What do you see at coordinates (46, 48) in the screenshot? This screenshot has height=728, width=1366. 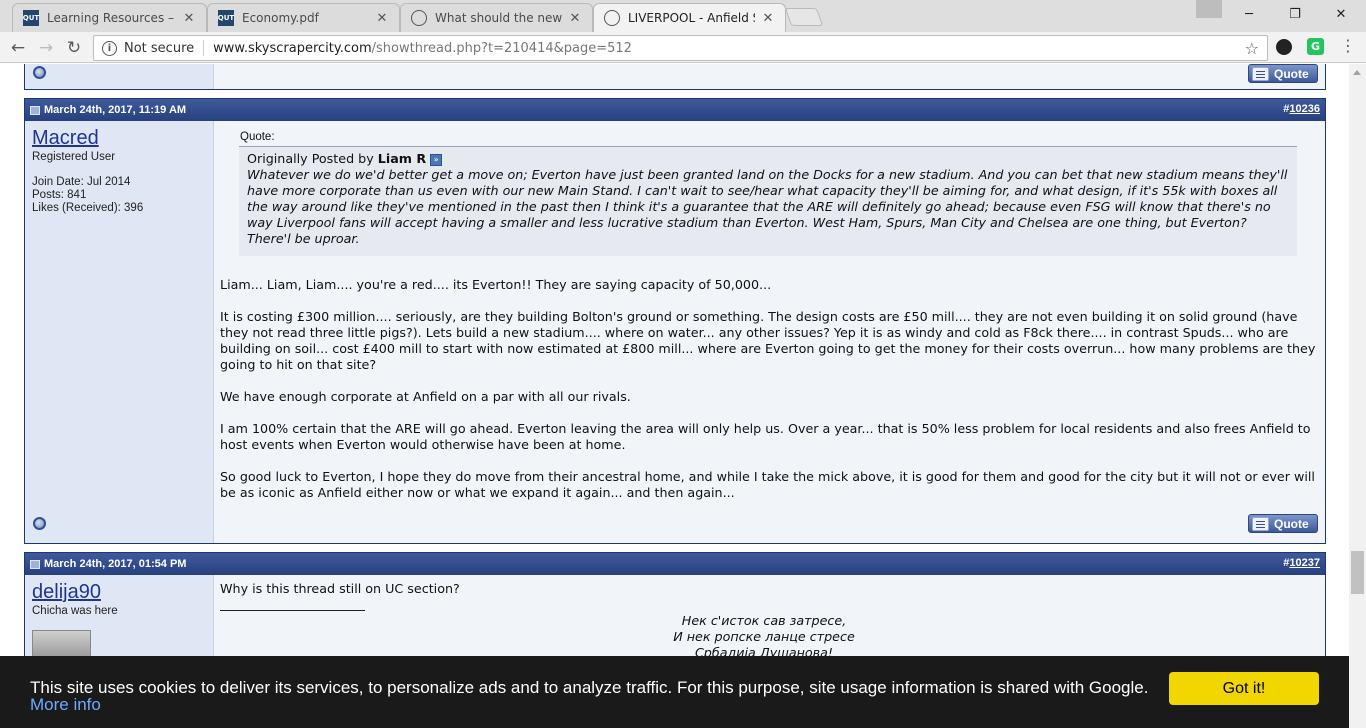 I see `forward-icon: →` at bounding box center [46, 48].